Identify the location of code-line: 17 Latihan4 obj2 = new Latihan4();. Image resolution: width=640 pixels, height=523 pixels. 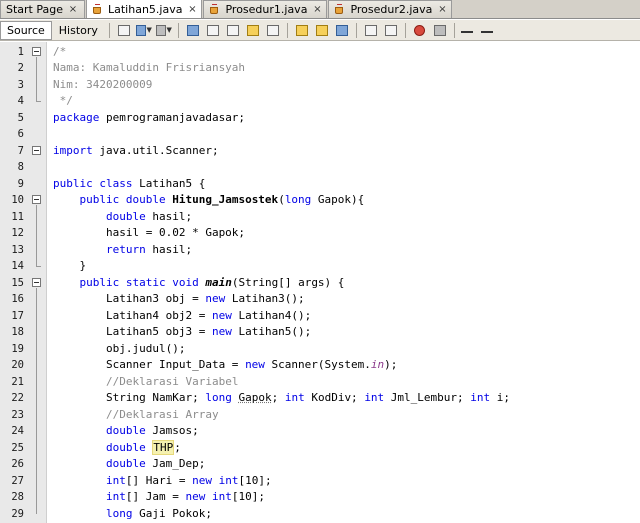
(320, 316).